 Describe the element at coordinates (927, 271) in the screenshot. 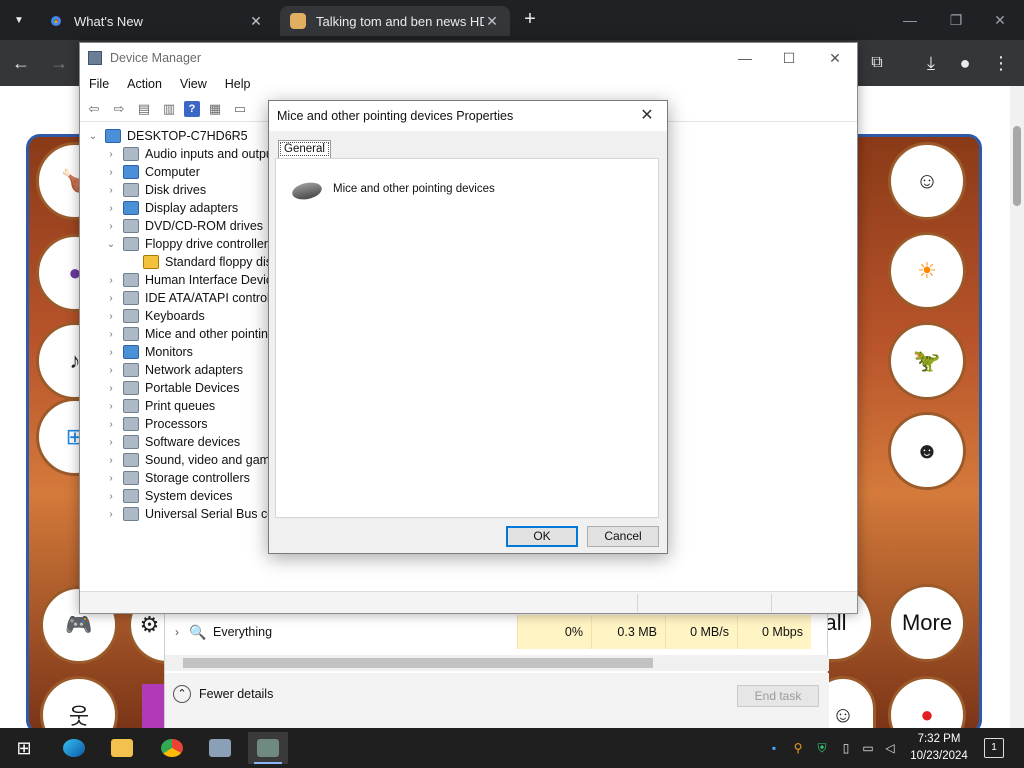

I see `game-button-right-2: ☀` at that location.